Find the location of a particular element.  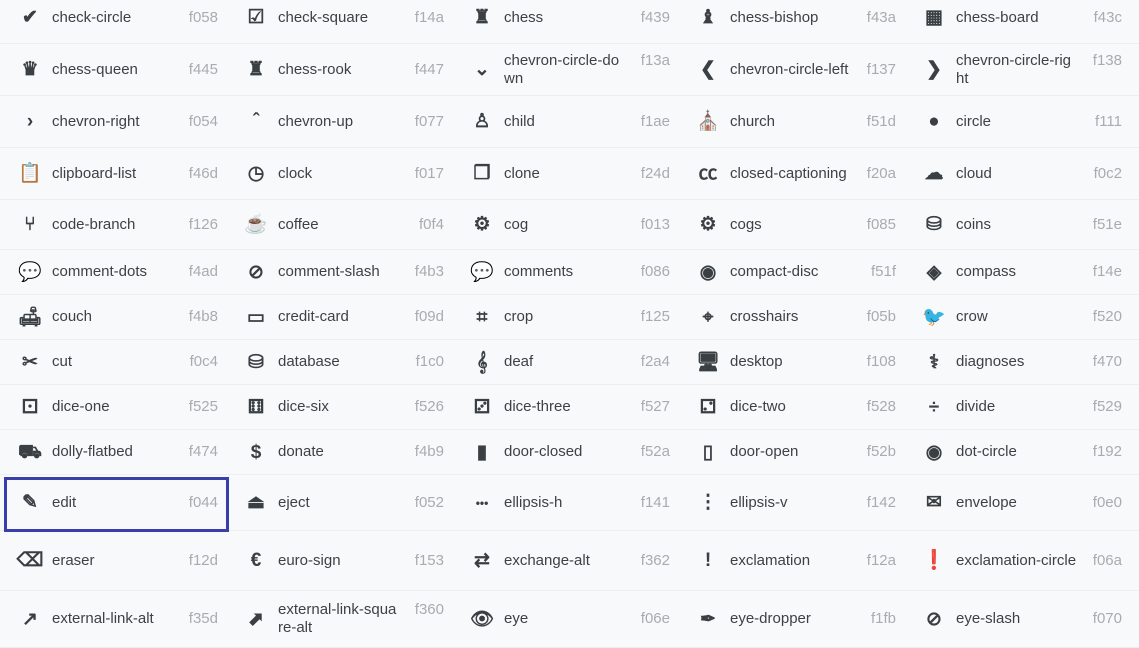

icon-name: clipboard-list is located at coordinates (94, 173).